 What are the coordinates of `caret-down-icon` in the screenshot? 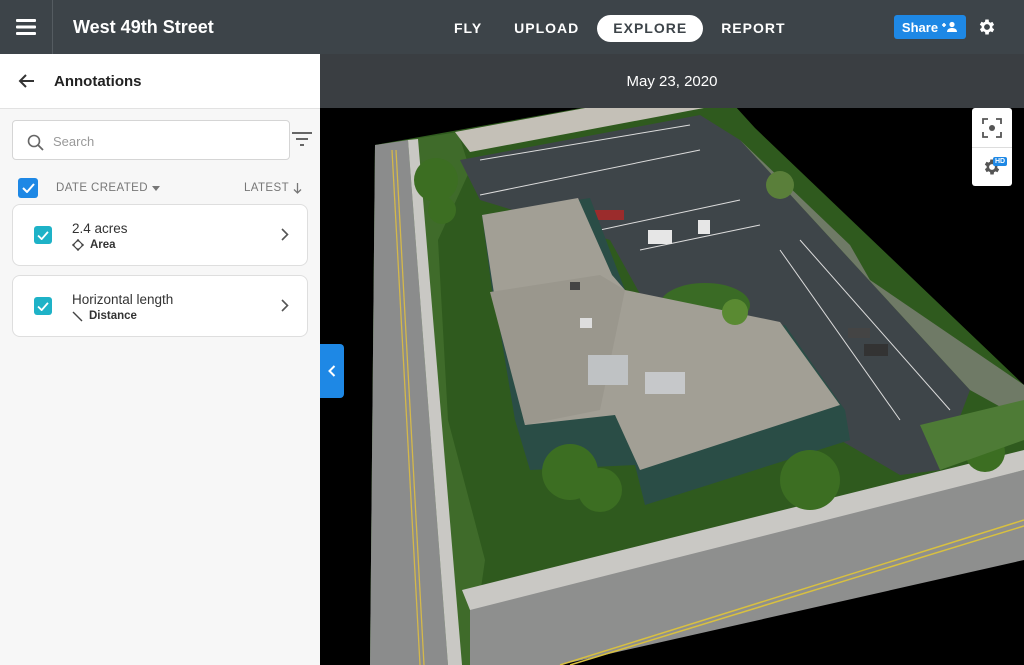 It's located at (155, 188).